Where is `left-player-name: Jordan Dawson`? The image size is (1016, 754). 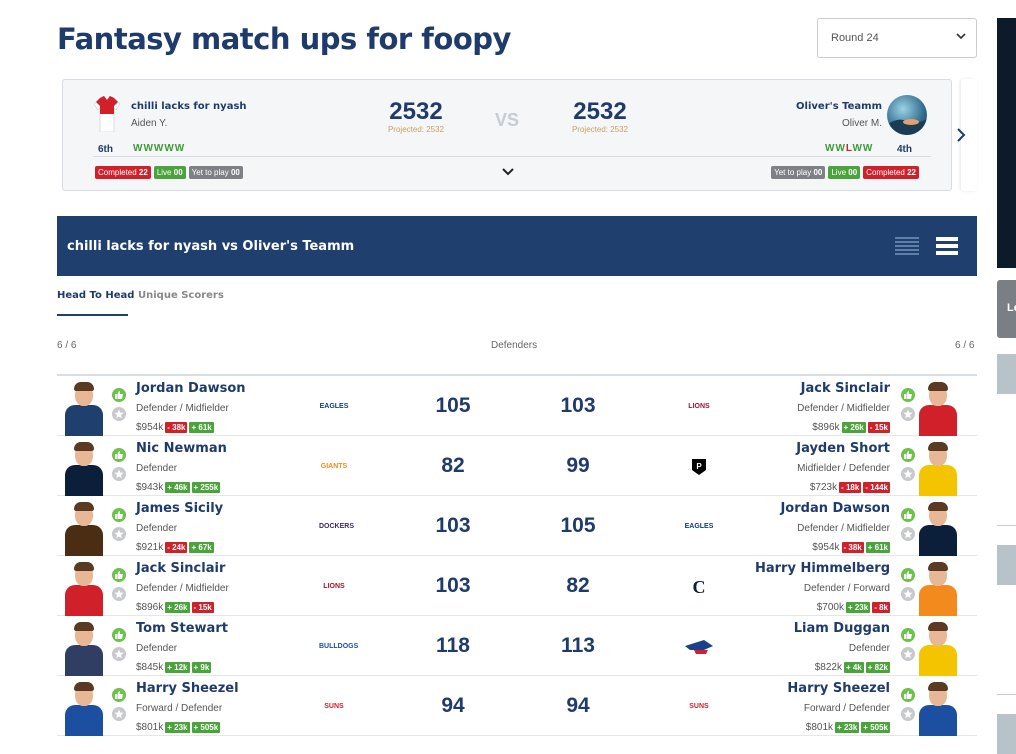 left-player-name: Jordan Dawson is located at coordinates (191, 388).